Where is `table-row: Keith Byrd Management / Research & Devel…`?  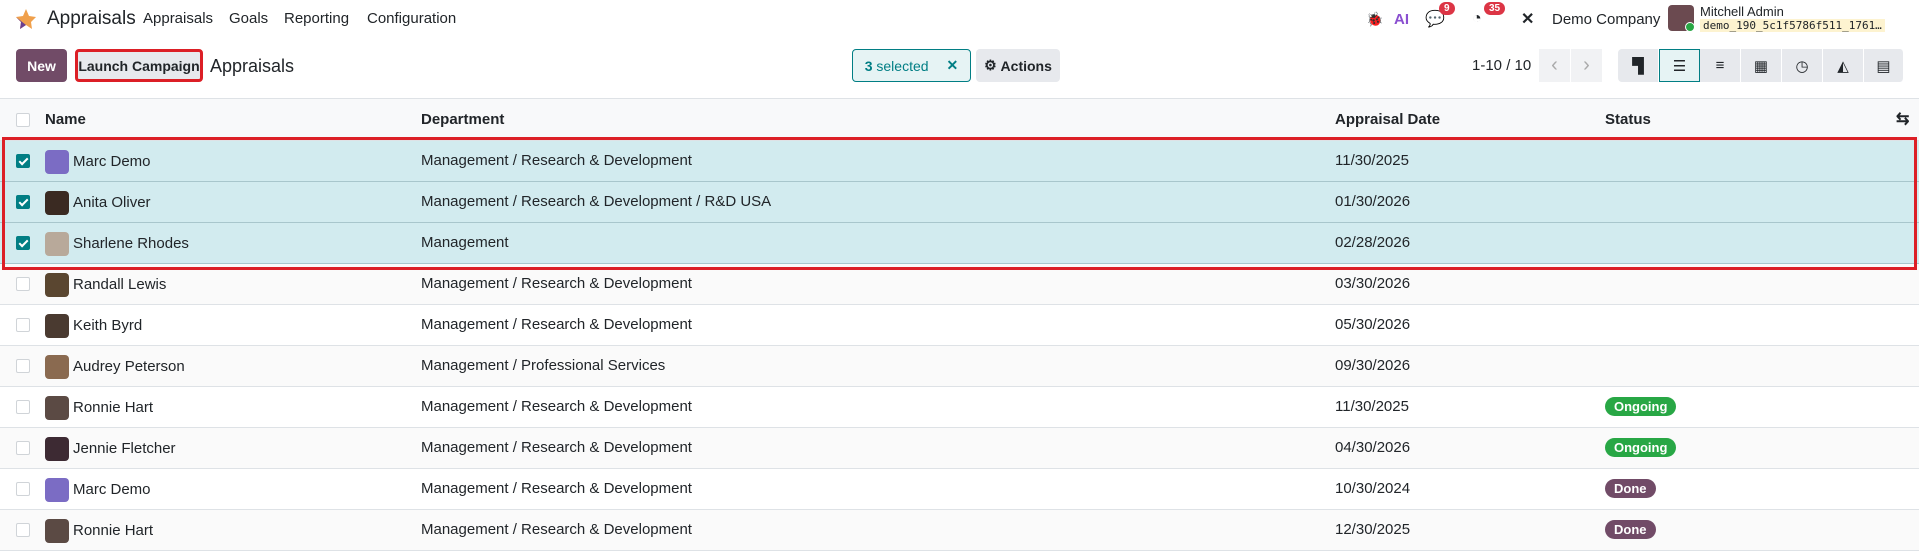
table-row: Keith Byrd Management / Research & Devel… is located at coordinates (959, 325).